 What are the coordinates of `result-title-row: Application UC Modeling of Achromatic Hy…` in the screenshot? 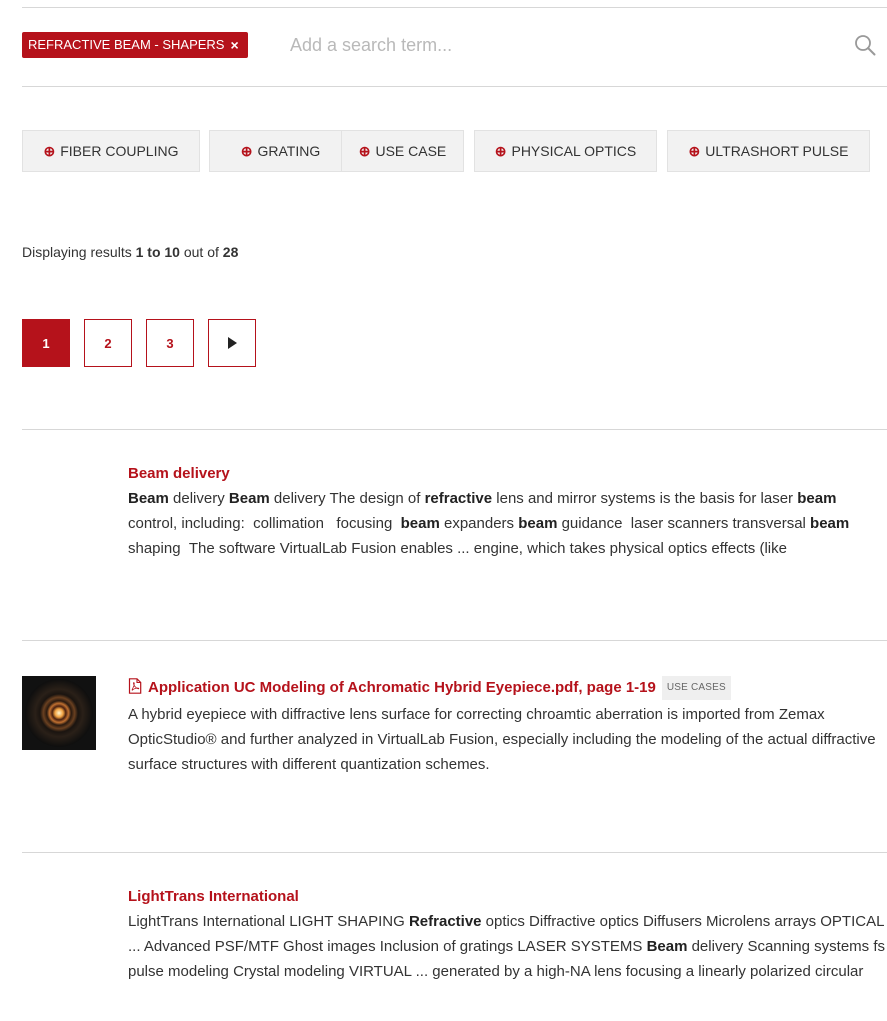 It's located at (507, 688).